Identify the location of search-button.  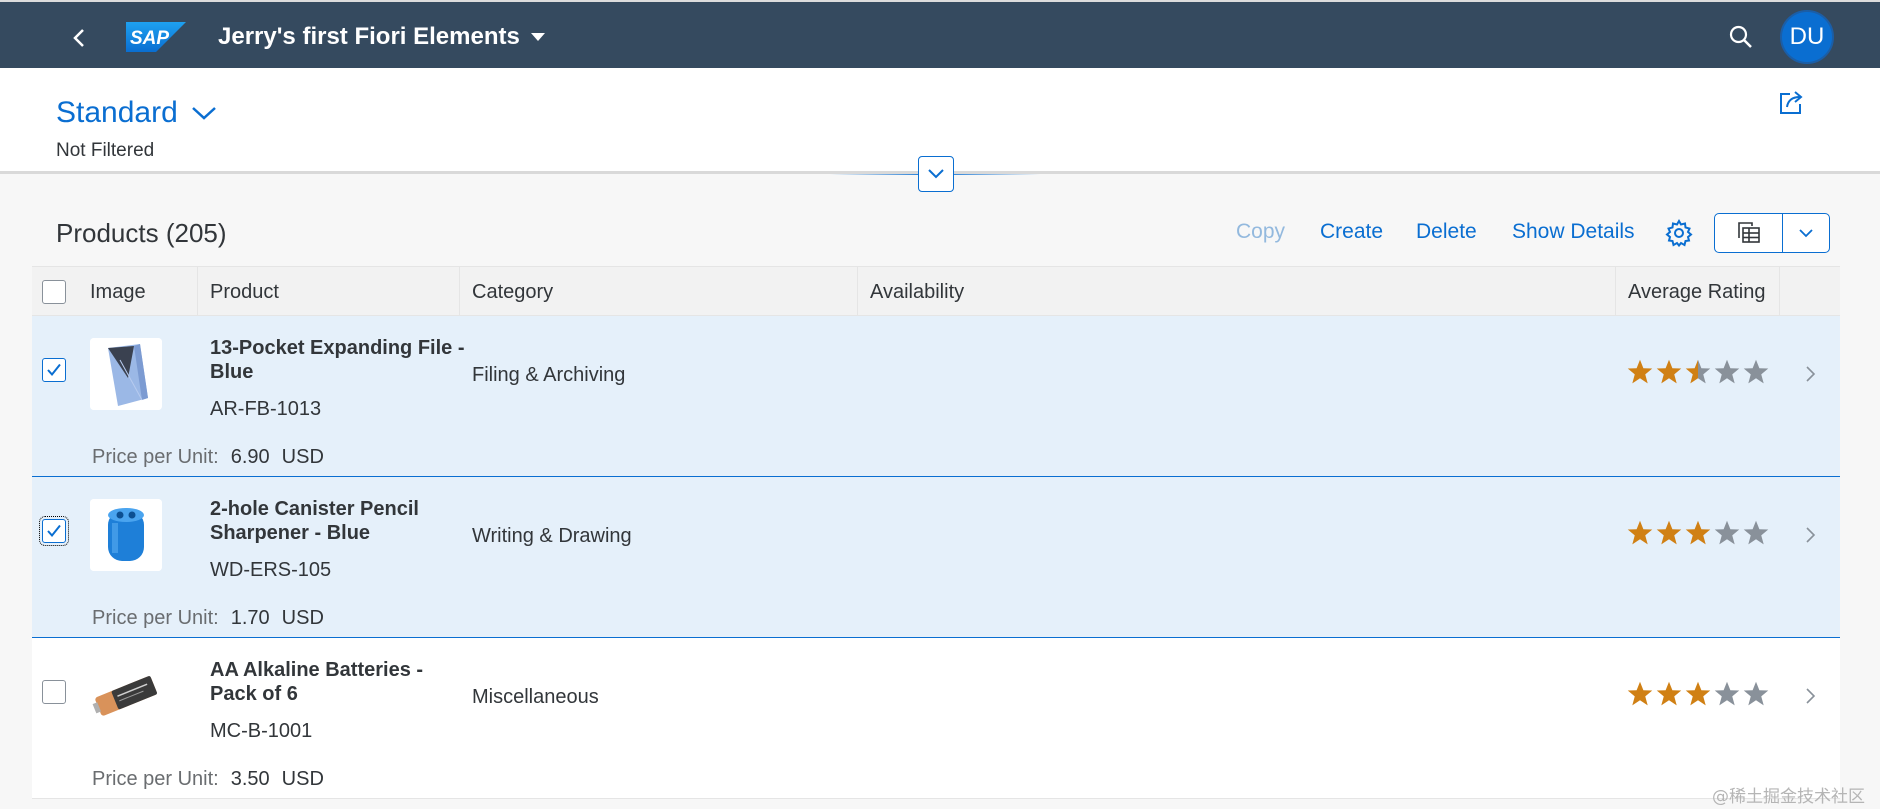
(1741, 37).